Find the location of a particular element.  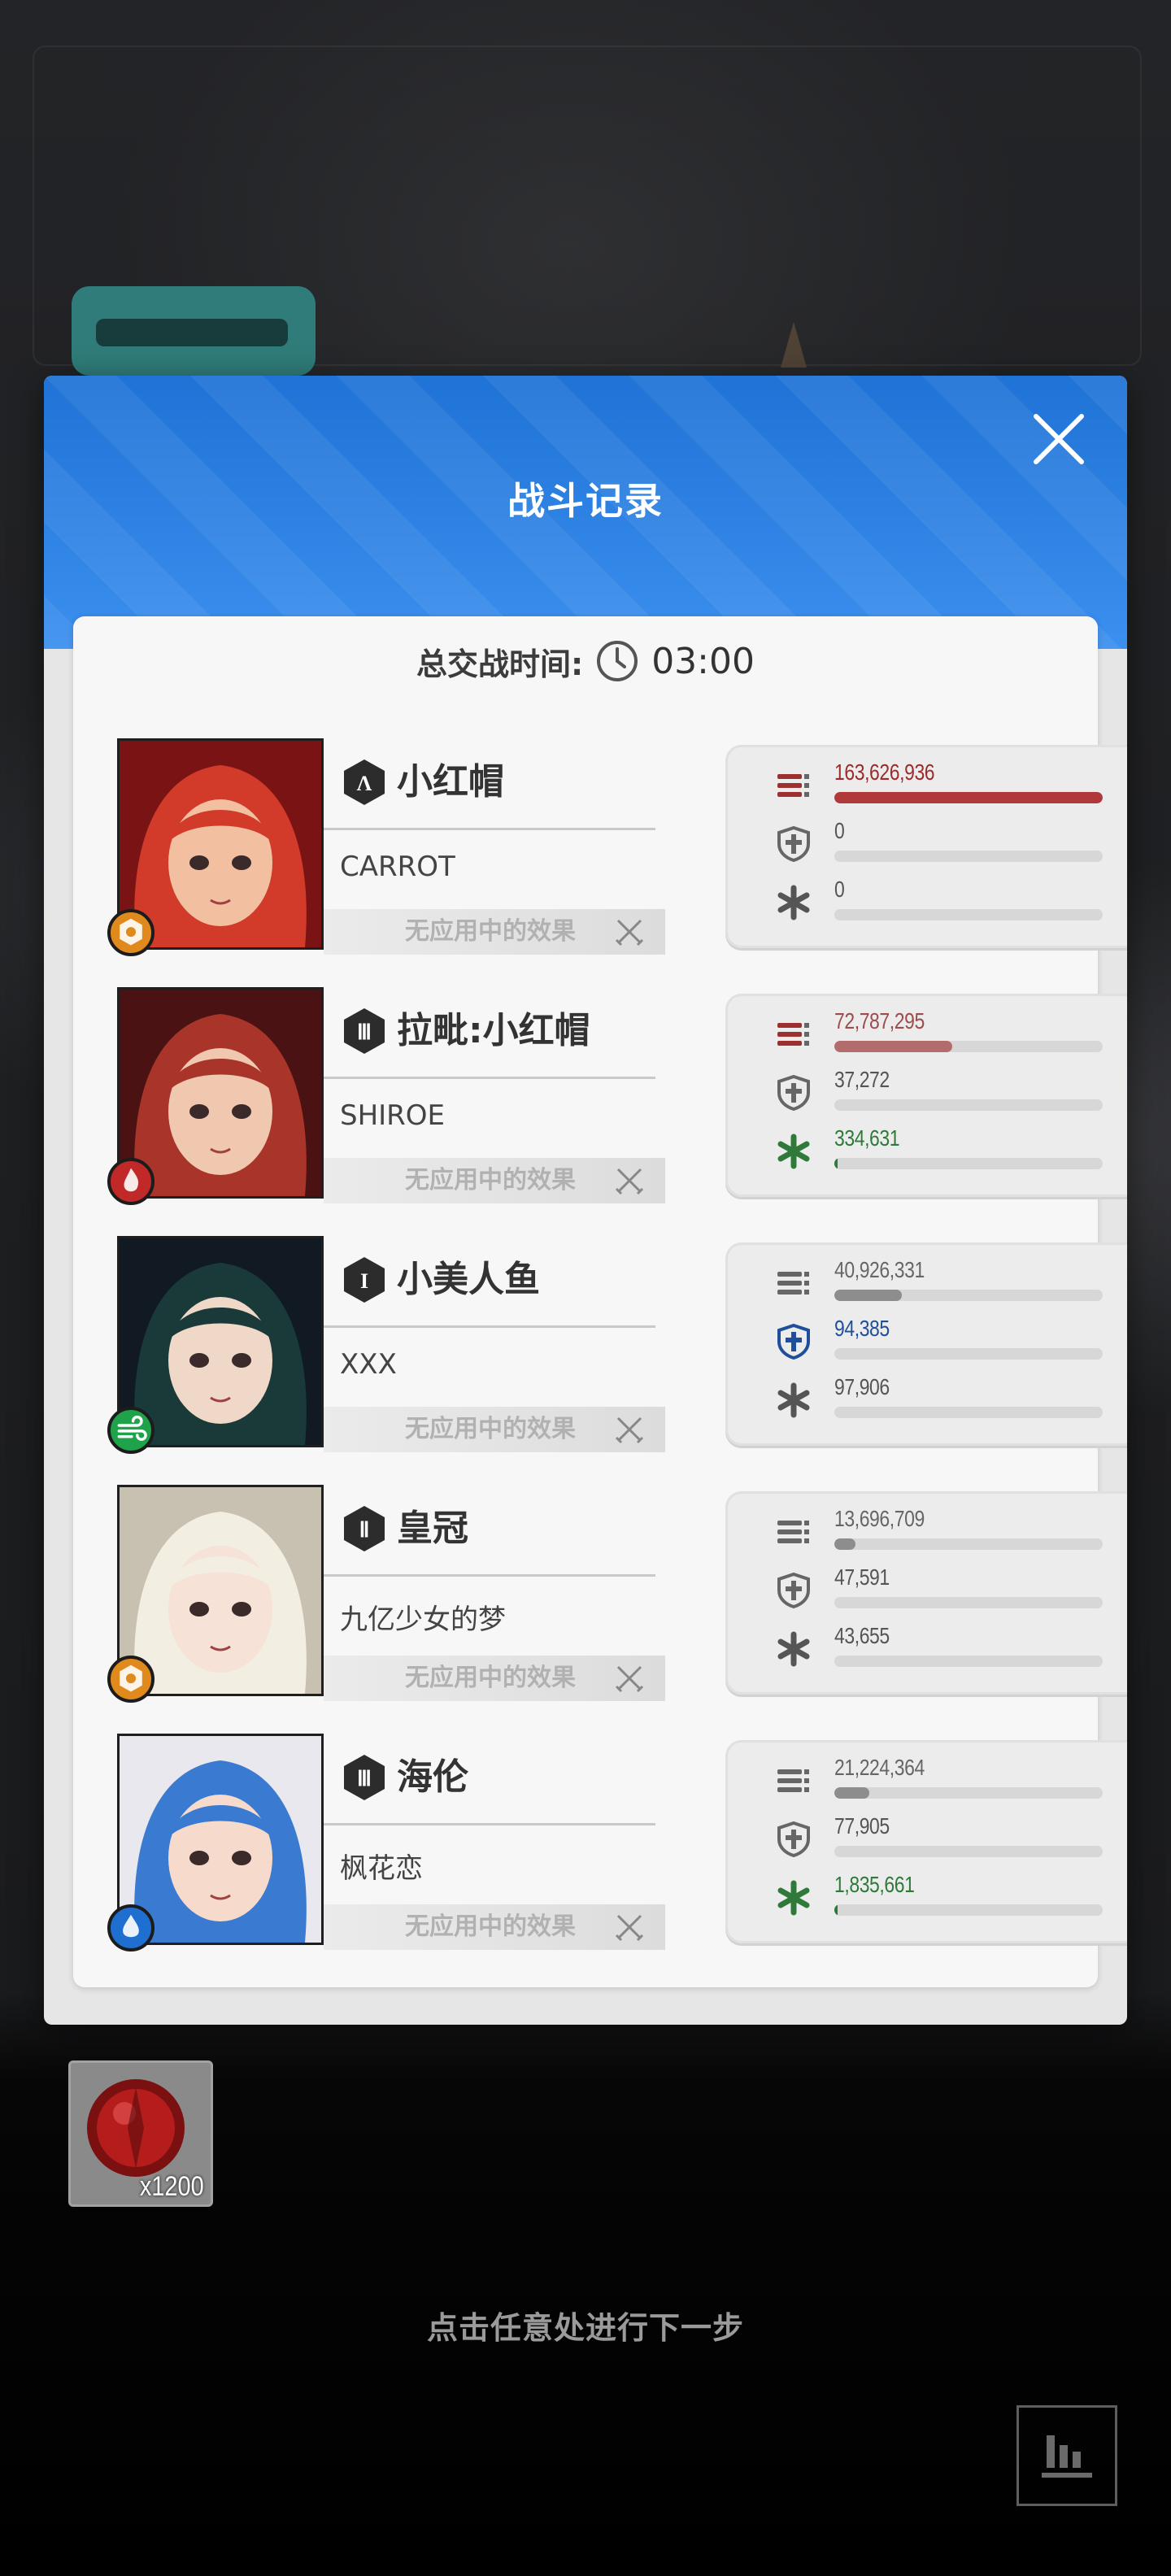

damage-stat: 40,926,331 is located at coordinates (926, 1287).